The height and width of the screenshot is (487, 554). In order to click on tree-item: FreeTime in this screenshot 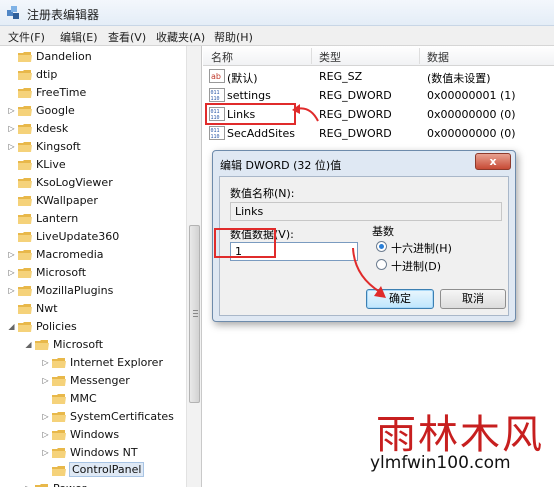, I will do `click(93, 93)`.